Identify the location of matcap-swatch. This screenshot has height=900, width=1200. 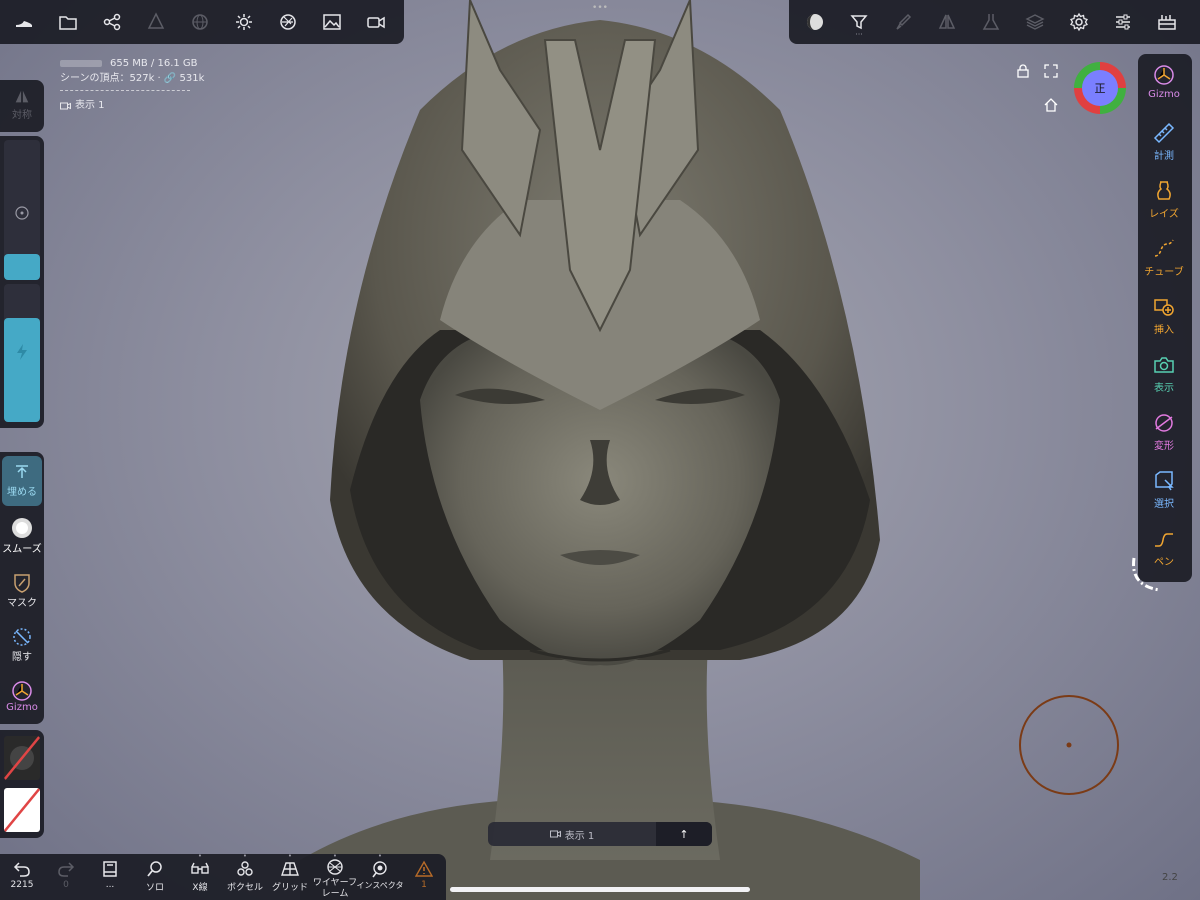
(22, 758).